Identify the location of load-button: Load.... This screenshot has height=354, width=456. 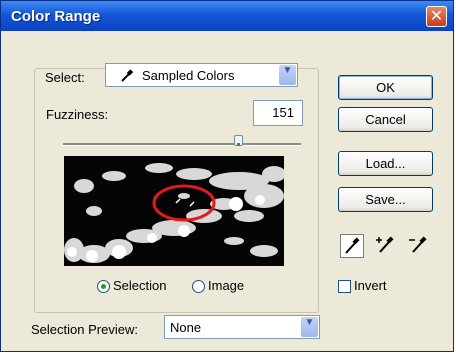
(385, 163).